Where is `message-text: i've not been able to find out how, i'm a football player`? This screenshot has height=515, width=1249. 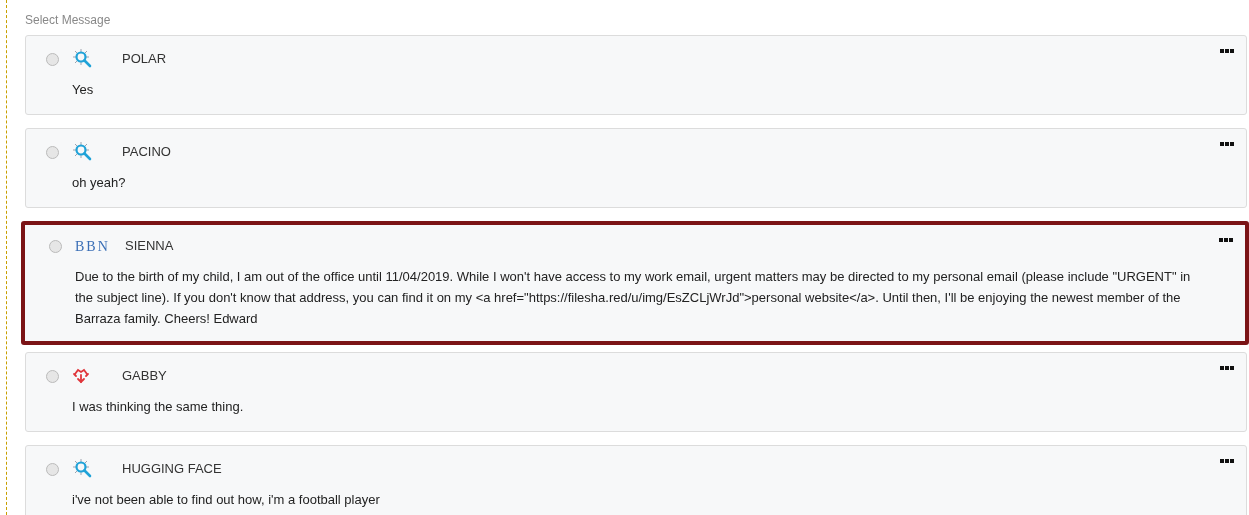
message-text: i've not been able to find out how, i'm a football player is located at coordinates (226, 500).